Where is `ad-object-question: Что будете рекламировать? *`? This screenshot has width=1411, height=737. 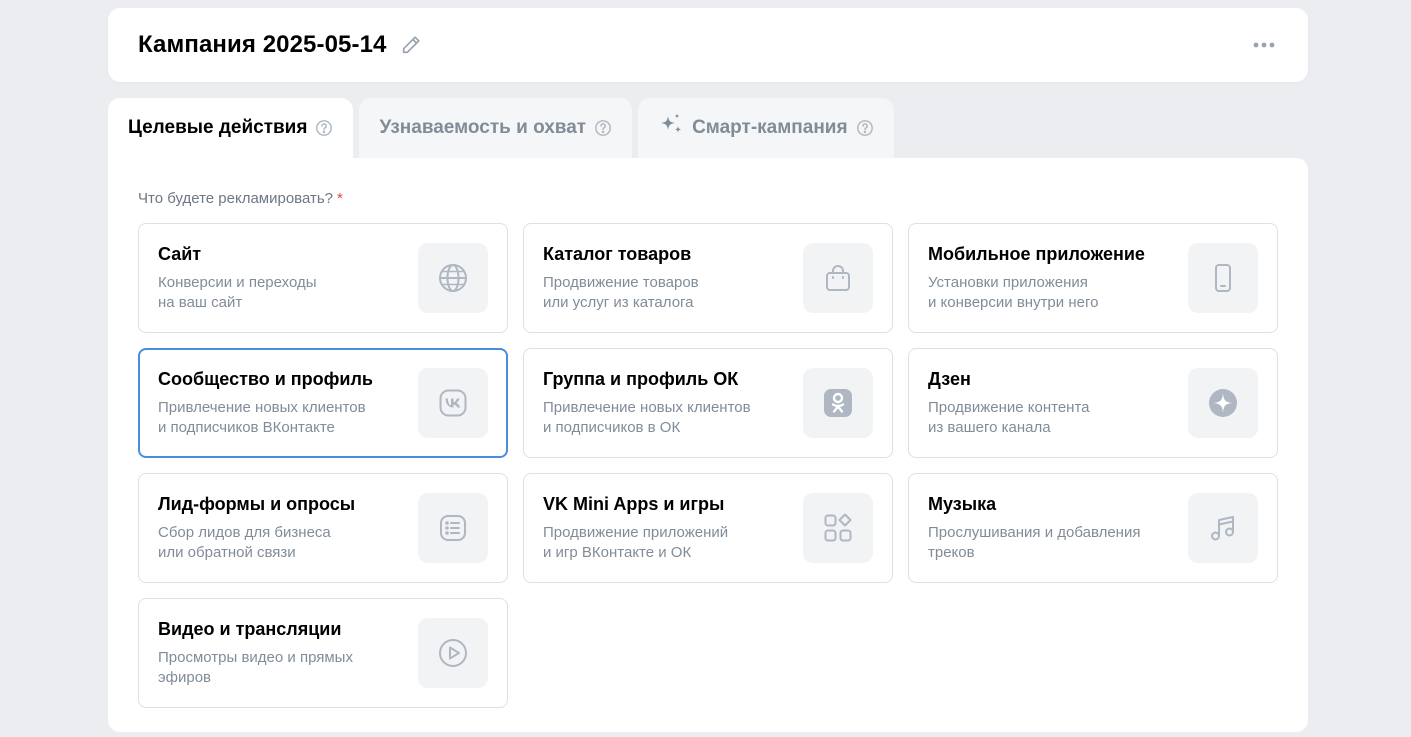 ad-object-question: Что будете рекламировать? * is located at coordinates (240, 198).